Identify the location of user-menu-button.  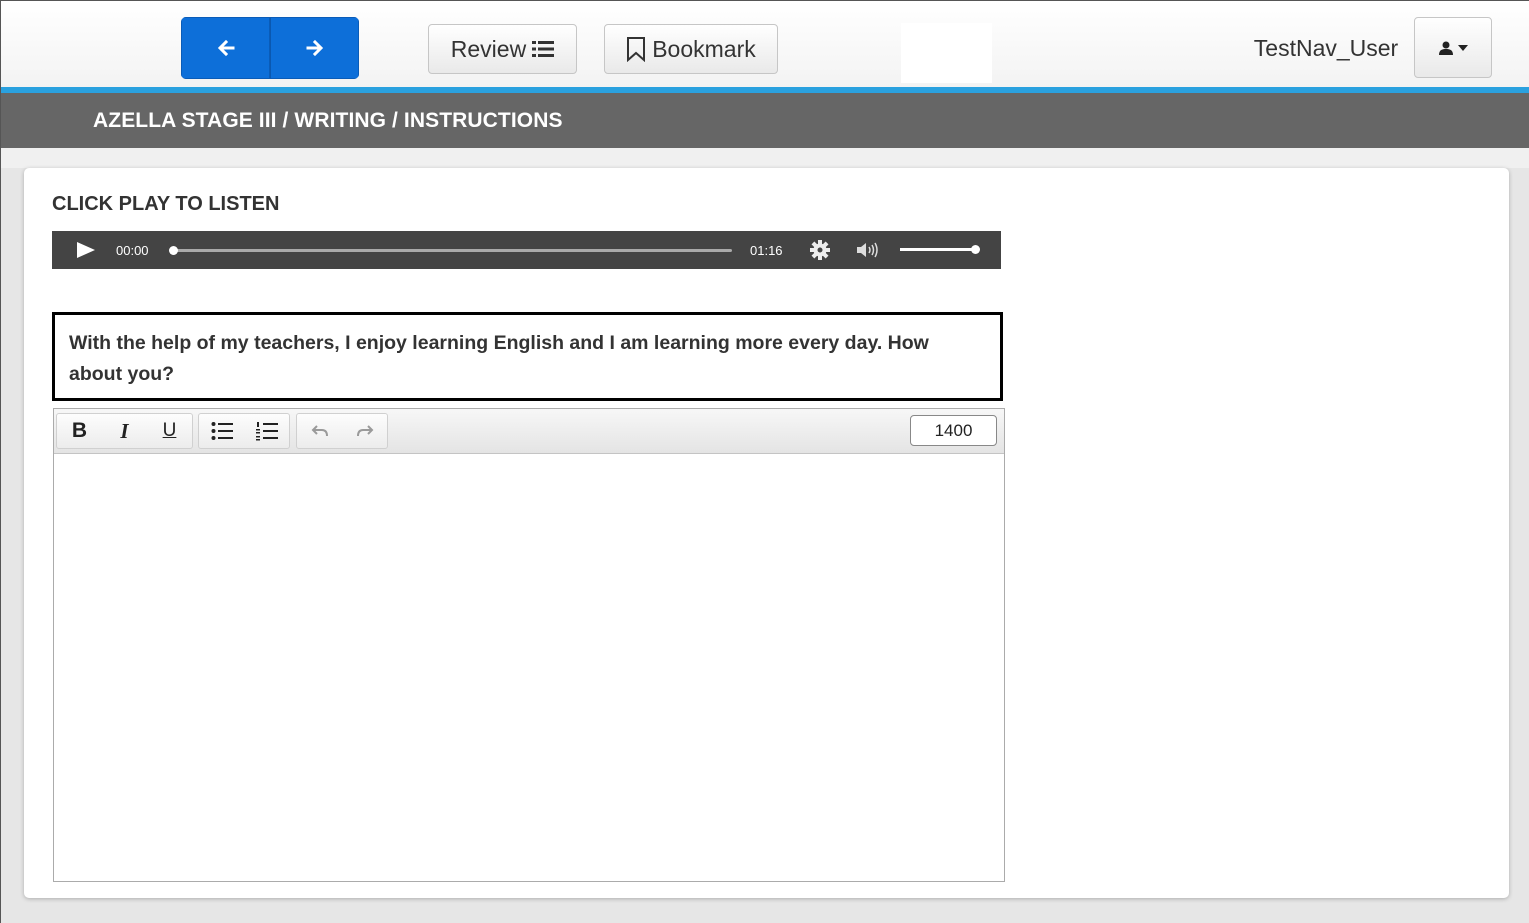
(1453, 47).